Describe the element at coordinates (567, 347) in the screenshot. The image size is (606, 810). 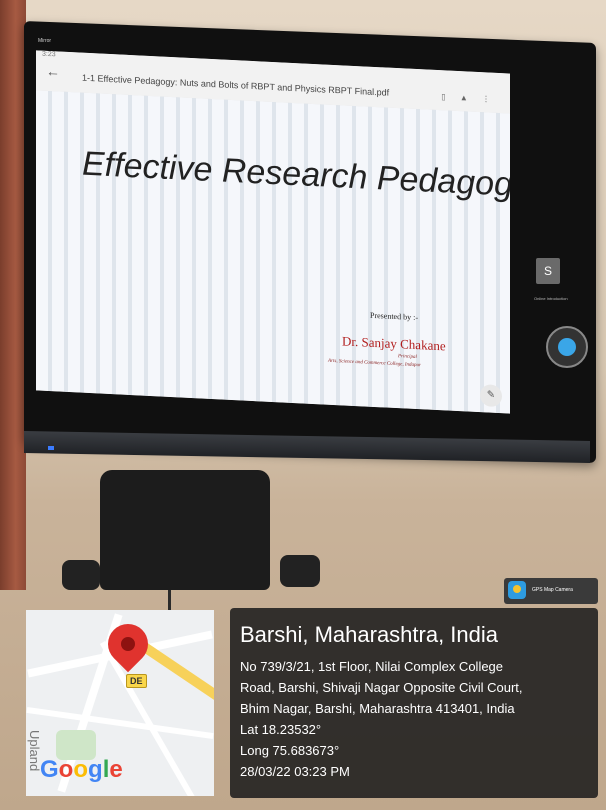
I see `floating-toolbar-button` at that location.